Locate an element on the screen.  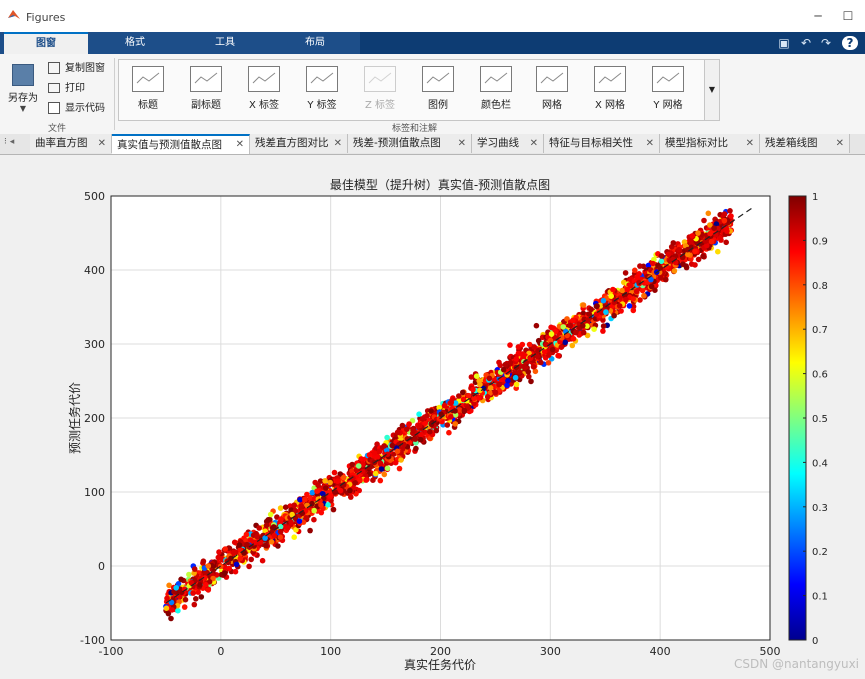
colorbar-tick-label: 0.7 is located at coordinates (820, 330).